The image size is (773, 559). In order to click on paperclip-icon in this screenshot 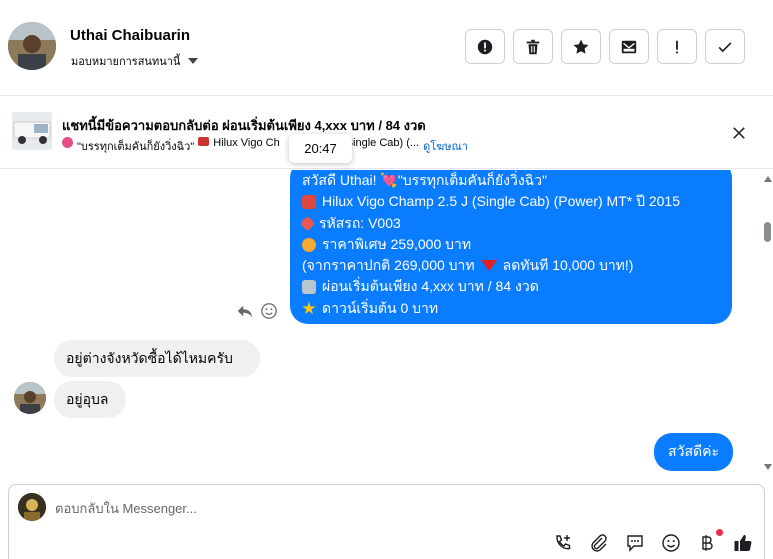, I will do `click(599, 543)`.